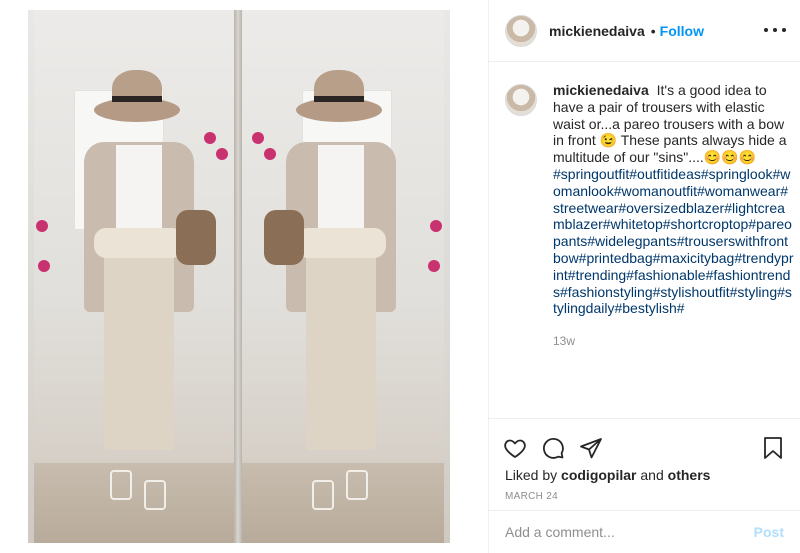  I want to click on photo-divider, so click(238, 276).